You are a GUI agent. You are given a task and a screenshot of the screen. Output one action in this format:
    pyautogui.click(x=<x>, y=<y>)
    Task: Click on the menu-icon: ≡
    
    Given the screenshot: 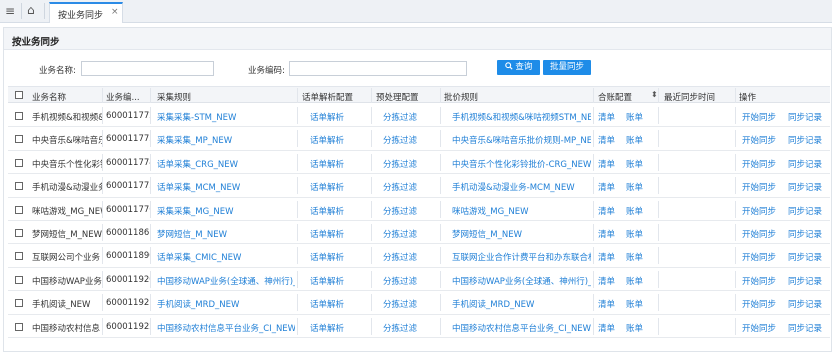 What is the action you would take?
    pyautogui.click(x=12, y=11)
    